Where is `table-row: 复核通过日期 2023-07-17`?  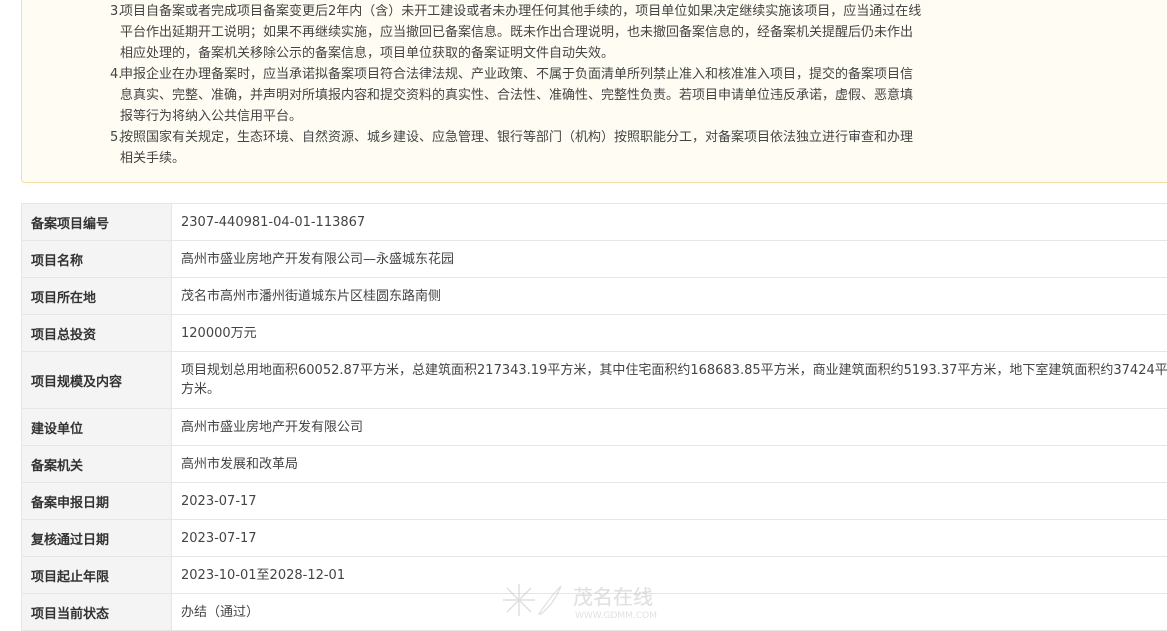
table-row: 复核通过日期 2023-07-17 is located at coordinates (594, 538).